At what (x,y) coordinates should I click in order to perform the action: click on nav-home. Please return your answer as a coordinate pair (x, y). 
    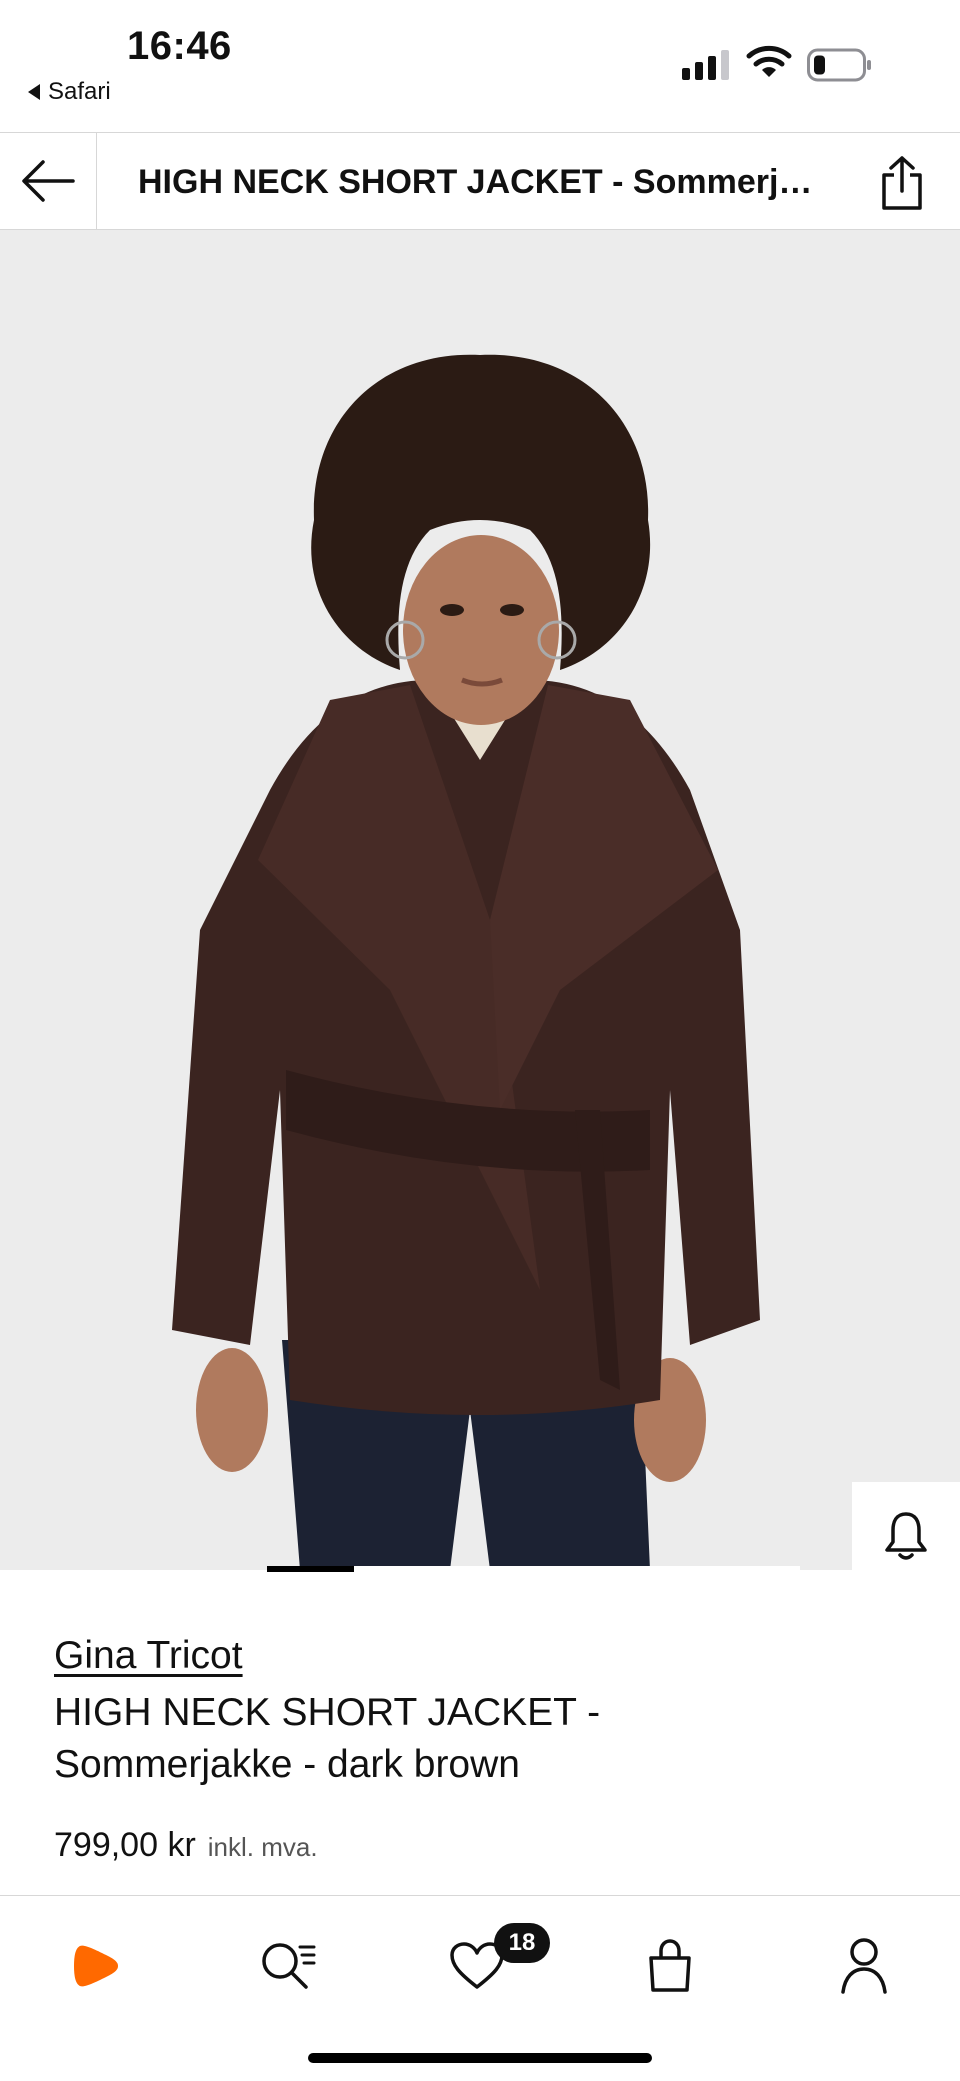
    Looking at the image, I should click on (96, 1966).